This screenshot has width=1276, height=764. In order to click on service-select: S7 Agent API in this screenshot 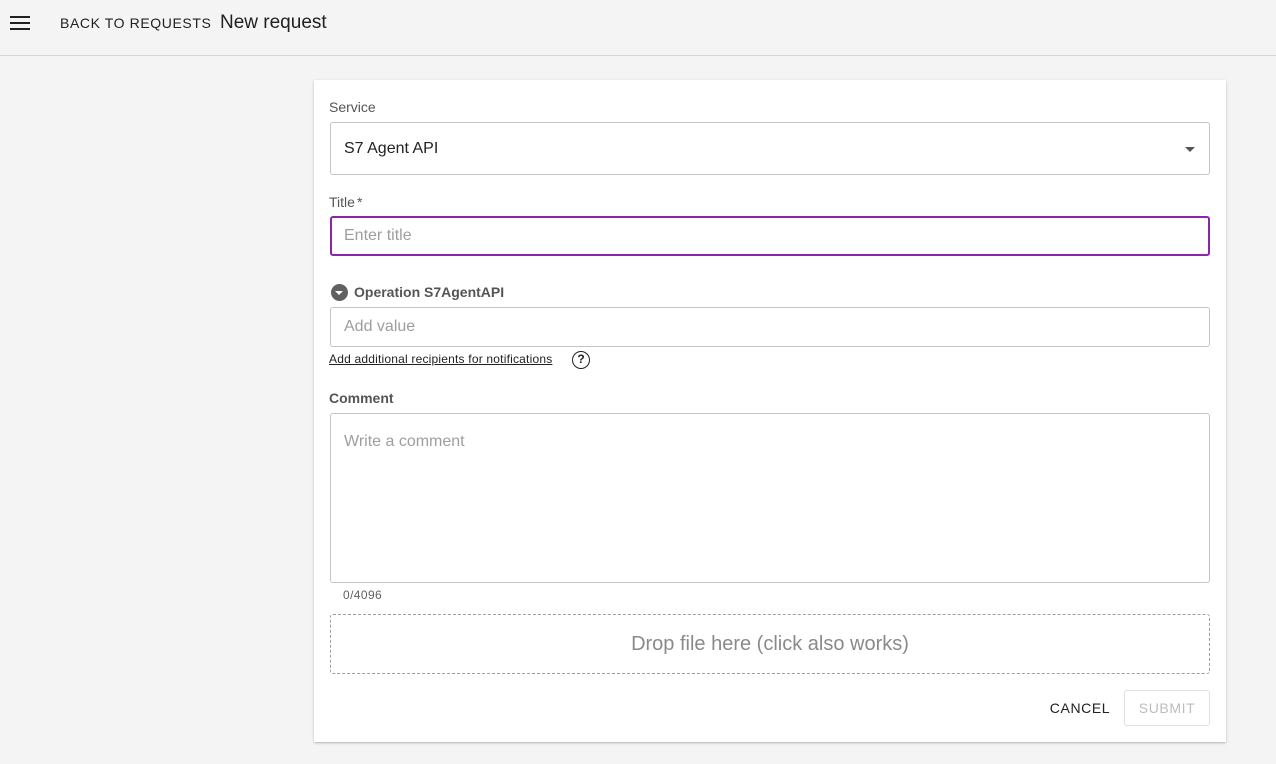, I will do `click(770, 148)`.